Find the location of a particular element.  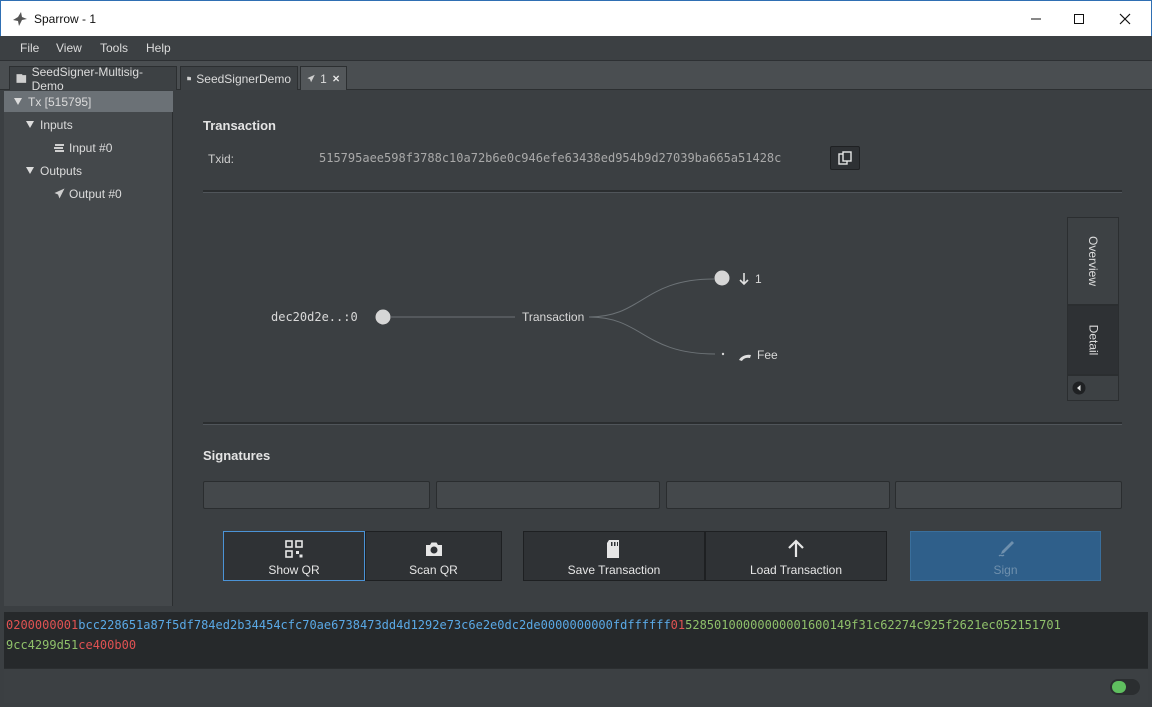

diagram-view-tabs: Overview Detail is located at coordinates (1094, 306).